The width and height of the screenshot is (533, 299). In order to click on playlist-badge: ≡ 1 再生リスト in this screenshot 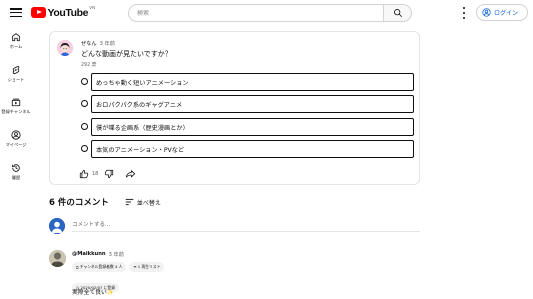, I will do `click(147, 267)`.